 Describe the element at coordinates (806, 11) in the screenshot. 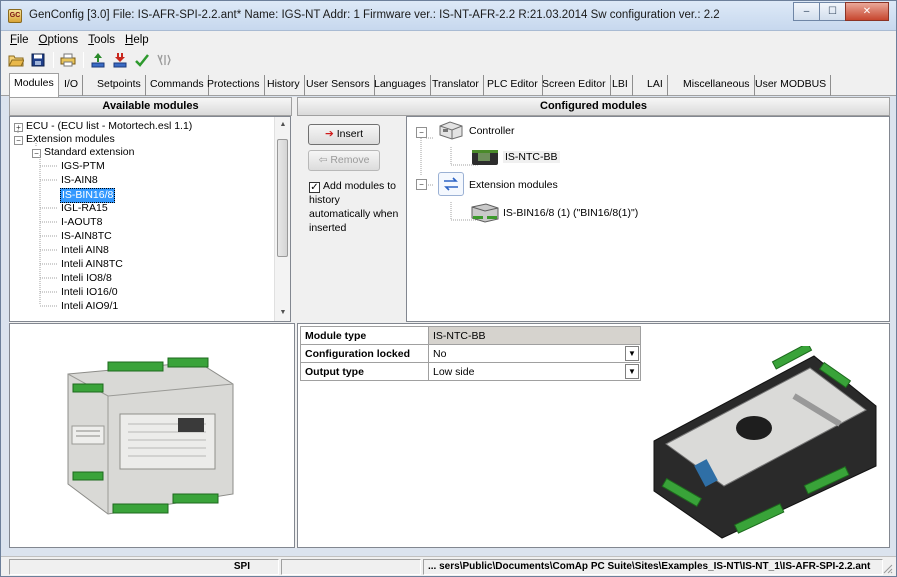

I see `minimize-button: –` at that location.